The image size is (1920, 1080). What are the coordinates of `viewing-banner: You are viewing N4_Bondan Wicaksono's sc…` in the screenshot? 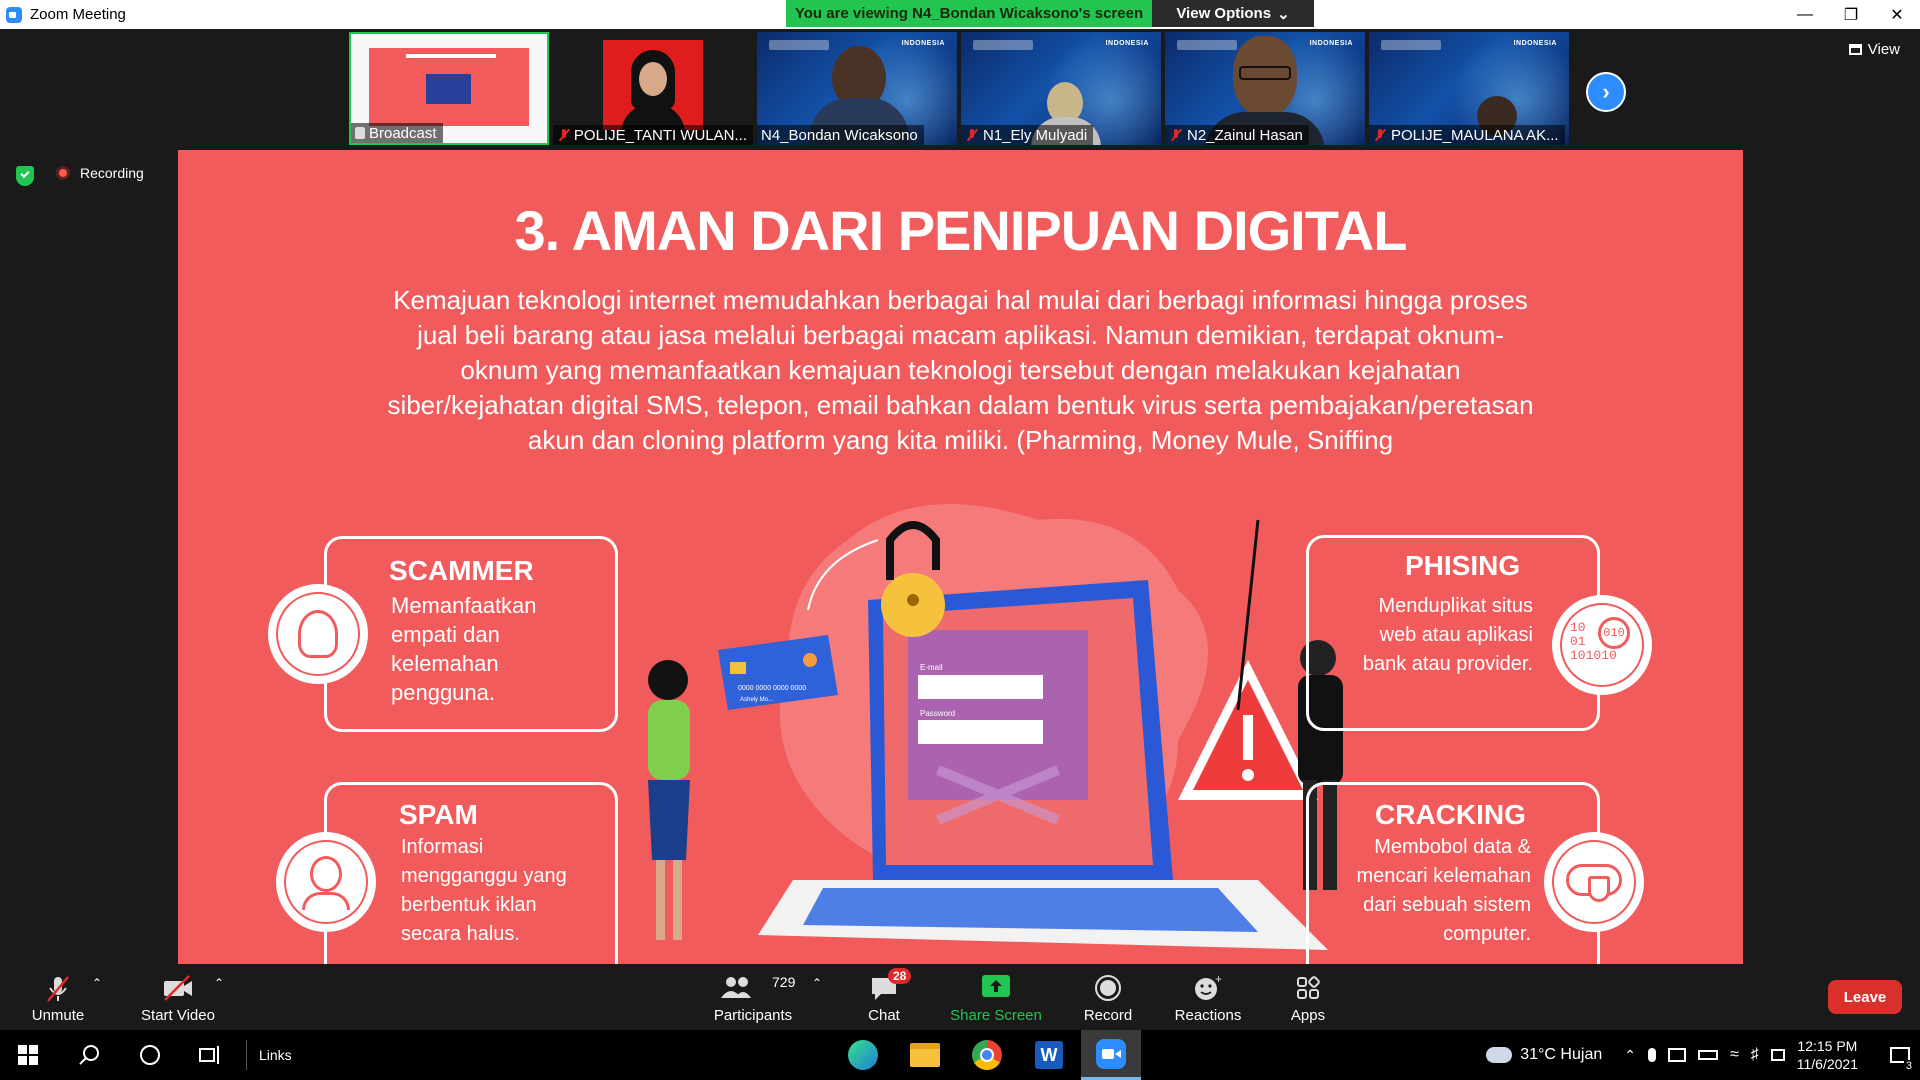 It's located at (1050, 13).